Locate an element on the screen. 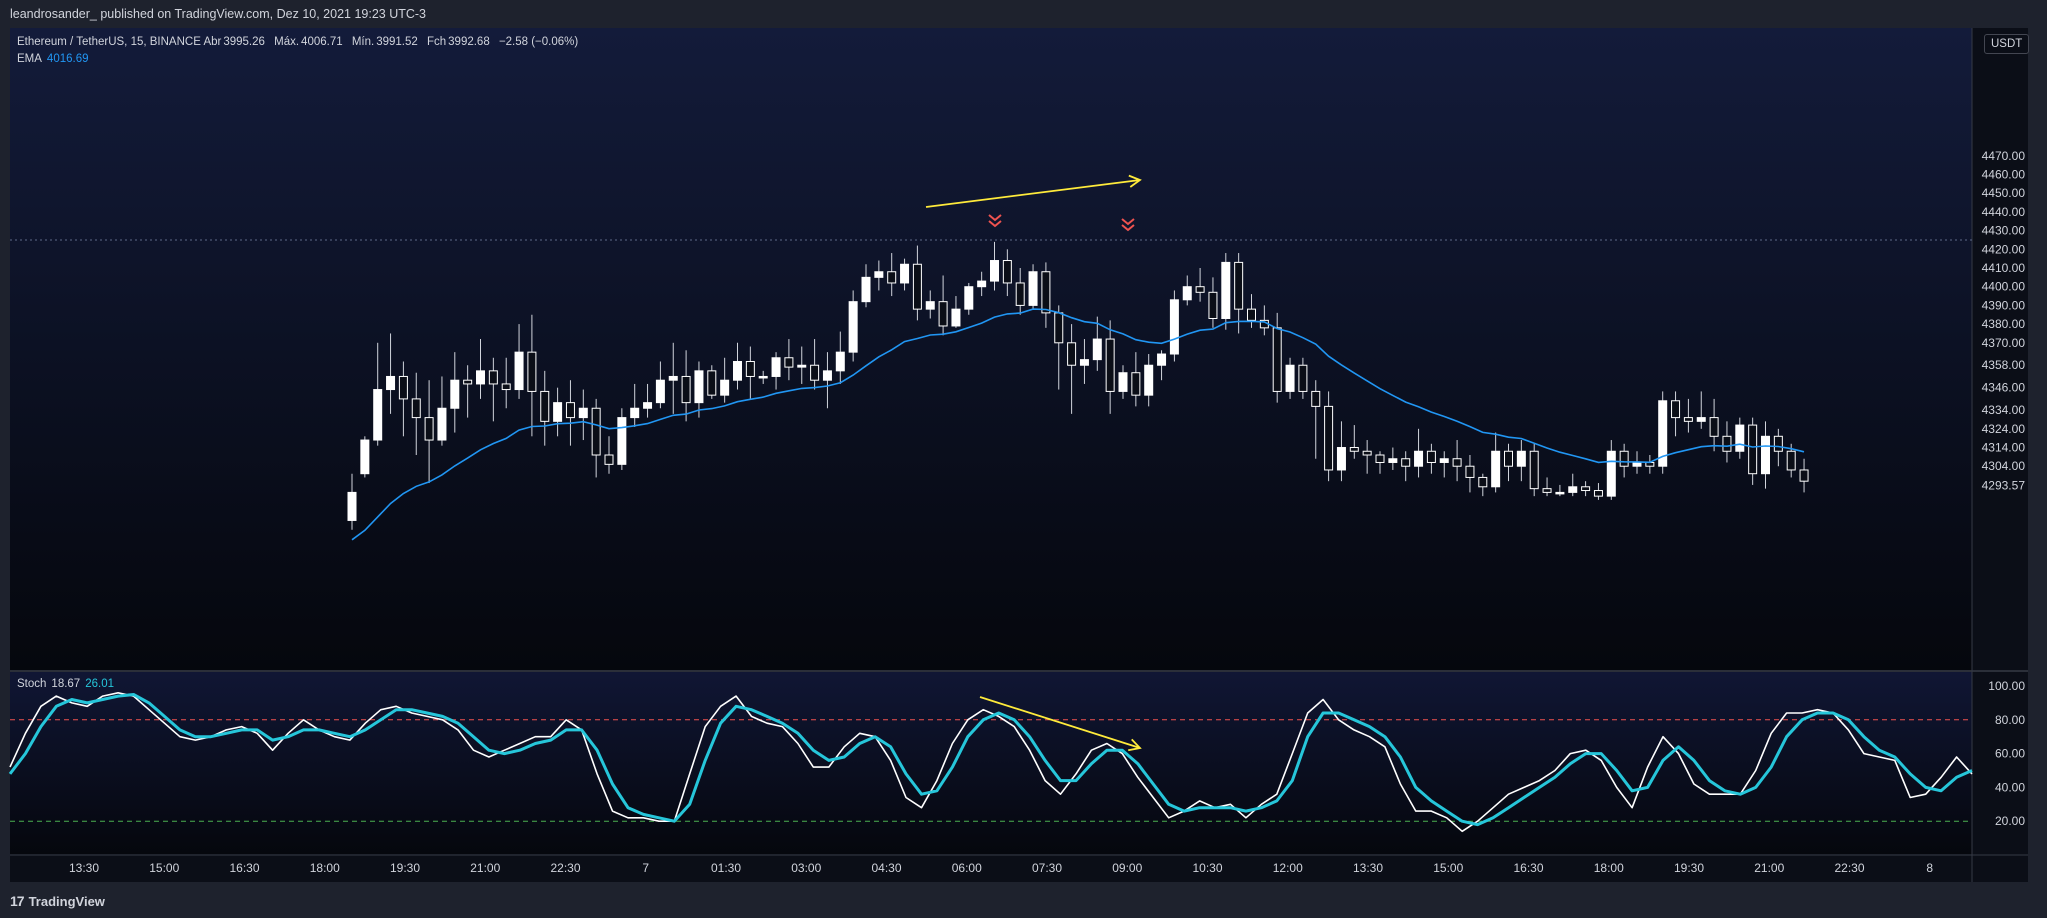  time-tick-label: 04:30 is located at coordinates (886, 868).